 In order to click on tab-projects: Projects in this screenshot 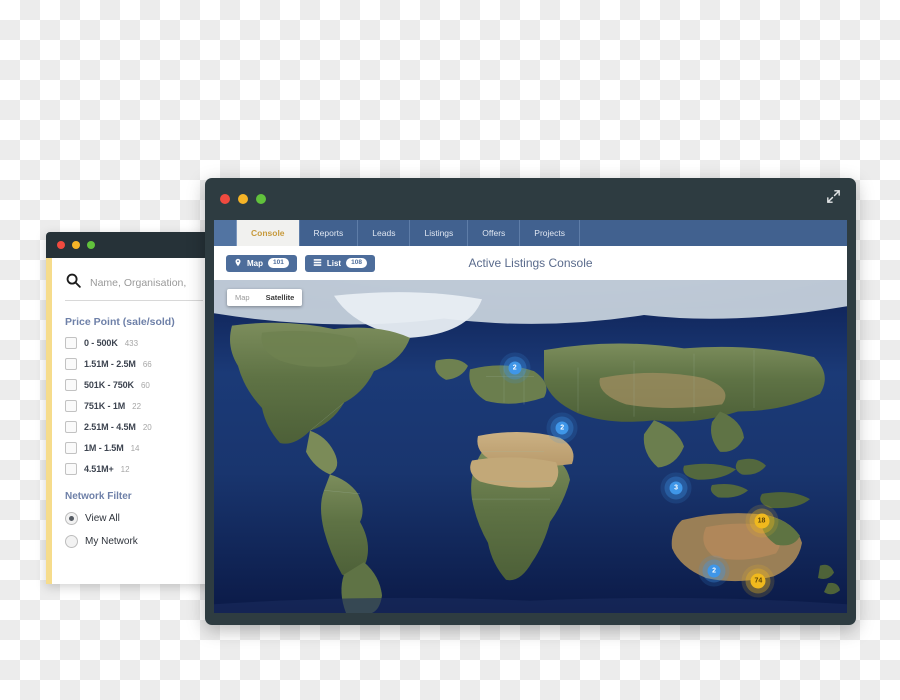, I will do `click(550, 233)`.